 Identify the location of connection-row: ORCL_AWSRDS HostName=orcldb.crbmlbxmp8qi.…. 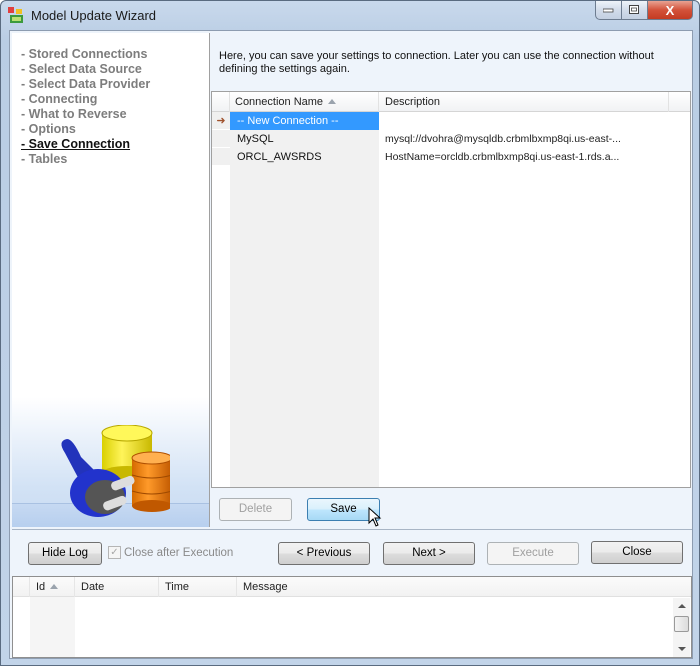
(451, 157).